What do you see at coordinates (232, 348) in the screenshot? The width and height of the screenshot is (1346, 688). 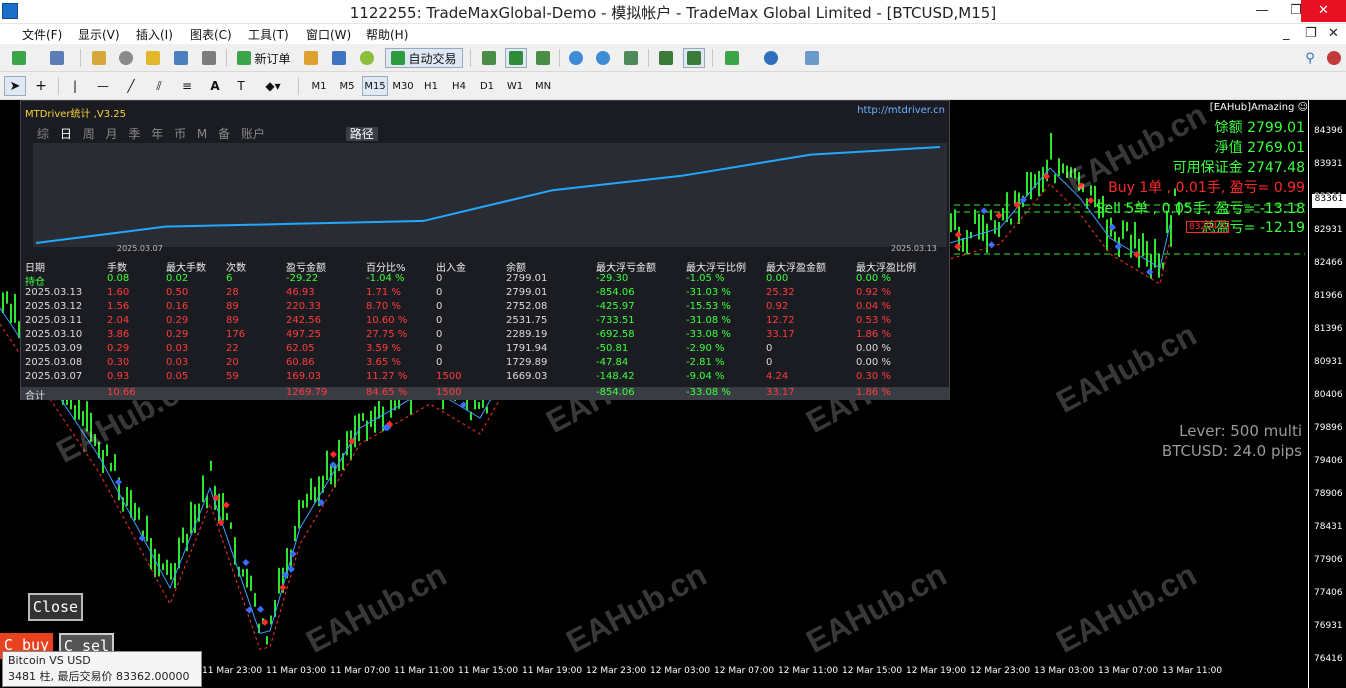 I see `table-cell: 22` at bounding box center [232, 348].